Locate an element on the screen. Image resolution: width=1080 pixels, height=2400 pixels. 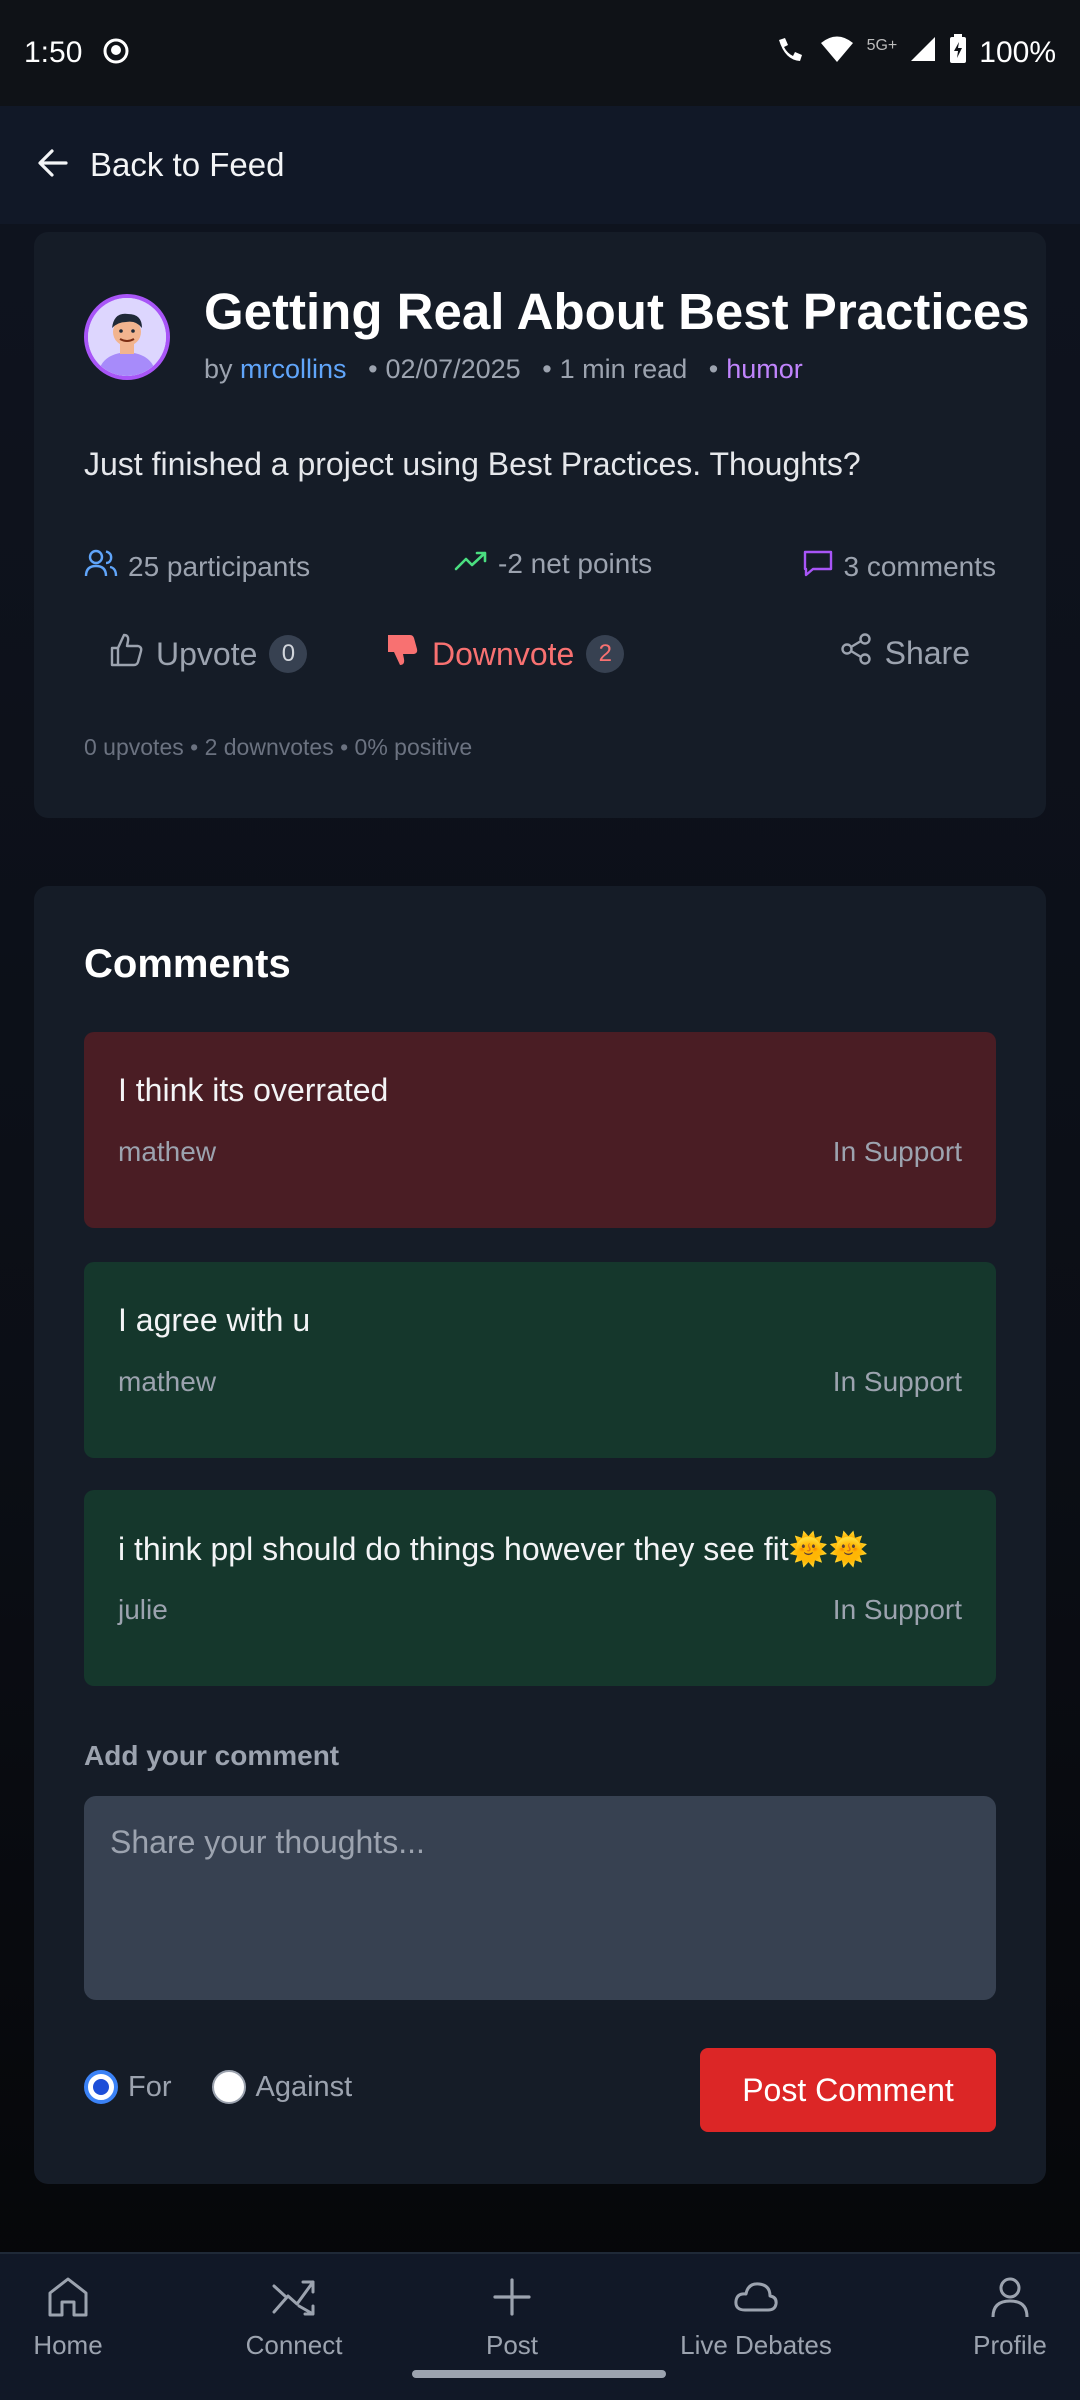
post-stats: 25 participants -2 net points 3 comments is located at coordinates (540, 568).